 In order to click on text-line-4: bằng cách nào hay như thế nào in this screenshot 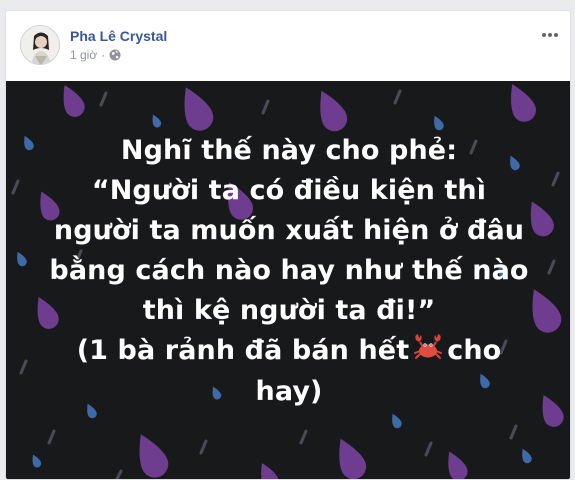, I will do `click(289, 270)`.